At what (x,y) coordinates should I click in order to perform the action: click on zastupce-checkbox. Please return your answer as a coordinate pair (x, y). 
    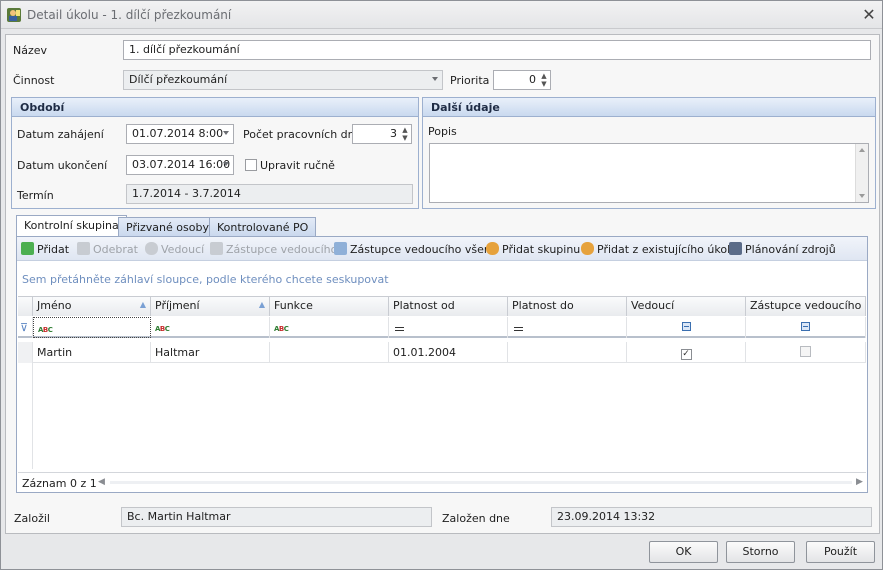
    Looking at the image, I should click on (805, 351).